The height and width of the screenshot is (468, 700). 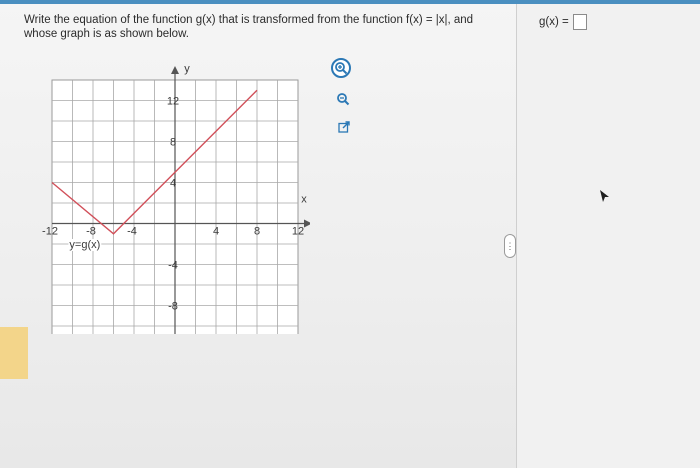 I want to click on y-tick-label: -8, so click(x=173, y=307).